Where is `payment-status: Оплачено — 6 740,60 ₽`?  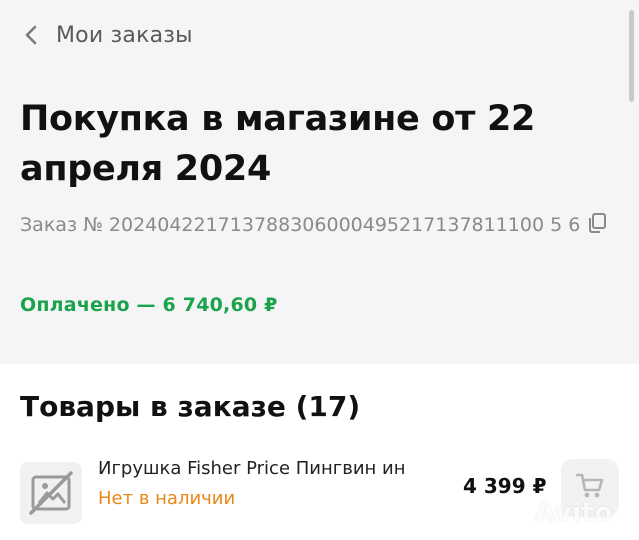
payment-status: Оплачено — 6 740,60 ₽ is located at coordinates (149, 305).